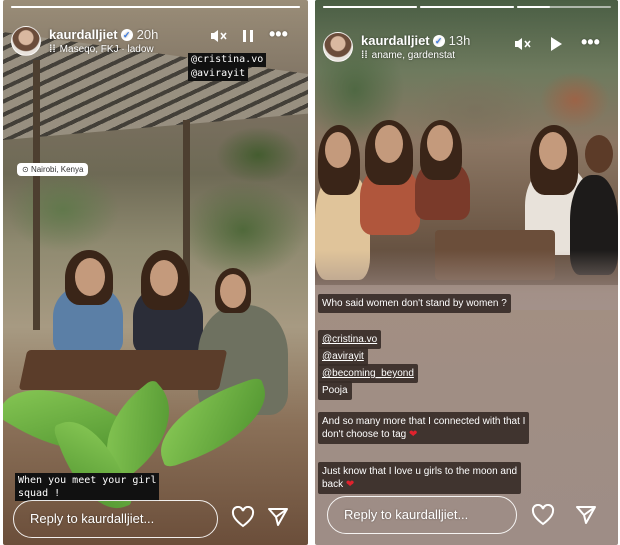 The height and width of the screenshot is (545, 620). I want to click on location-sticker: ⊙ Nairobi, Kenya, so click(53, 169).